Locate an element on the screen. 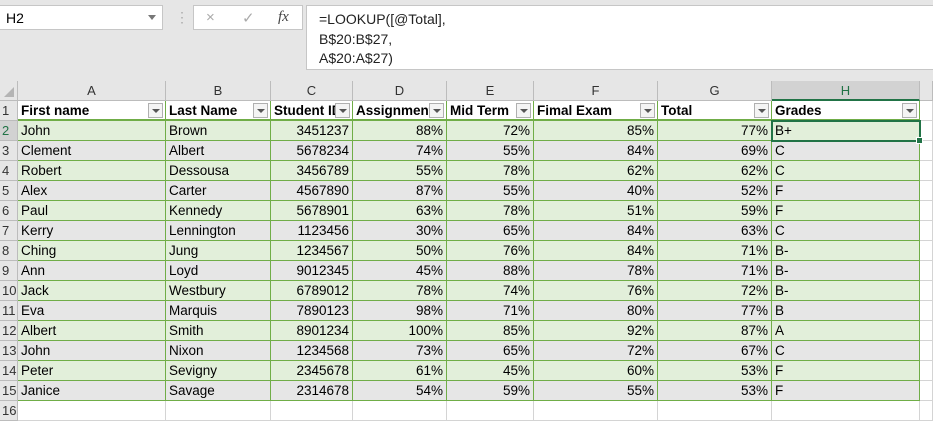  table-cell: Robert is located at coordinates (92, 171).